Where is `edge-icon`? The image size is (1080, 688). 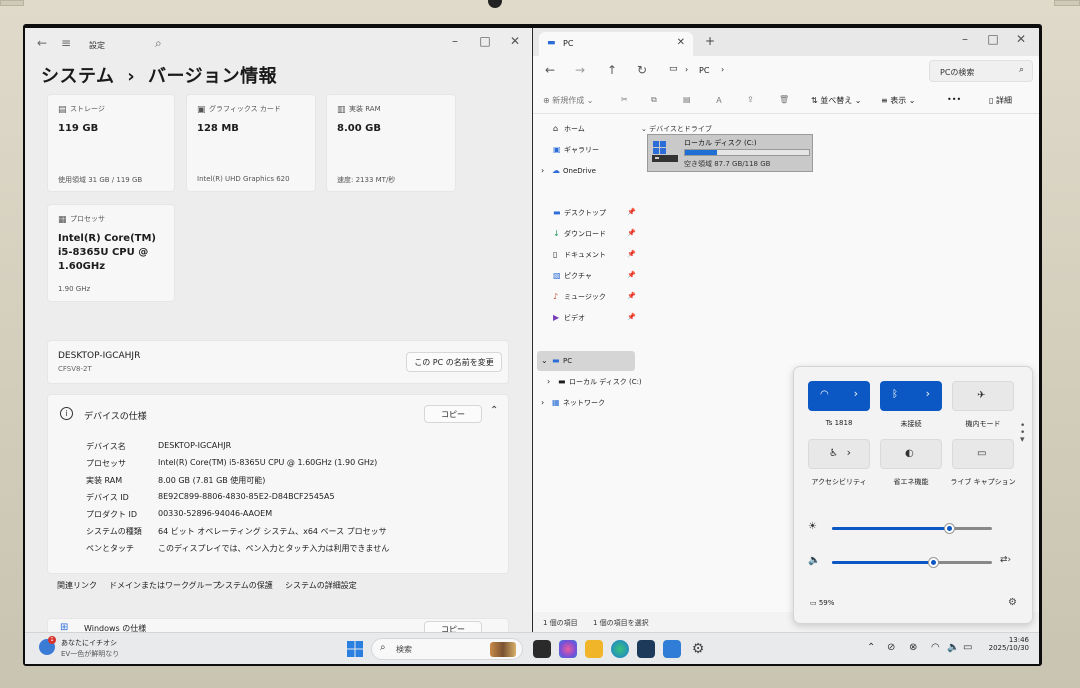 edge-icon is located at coordinates (620, 649).